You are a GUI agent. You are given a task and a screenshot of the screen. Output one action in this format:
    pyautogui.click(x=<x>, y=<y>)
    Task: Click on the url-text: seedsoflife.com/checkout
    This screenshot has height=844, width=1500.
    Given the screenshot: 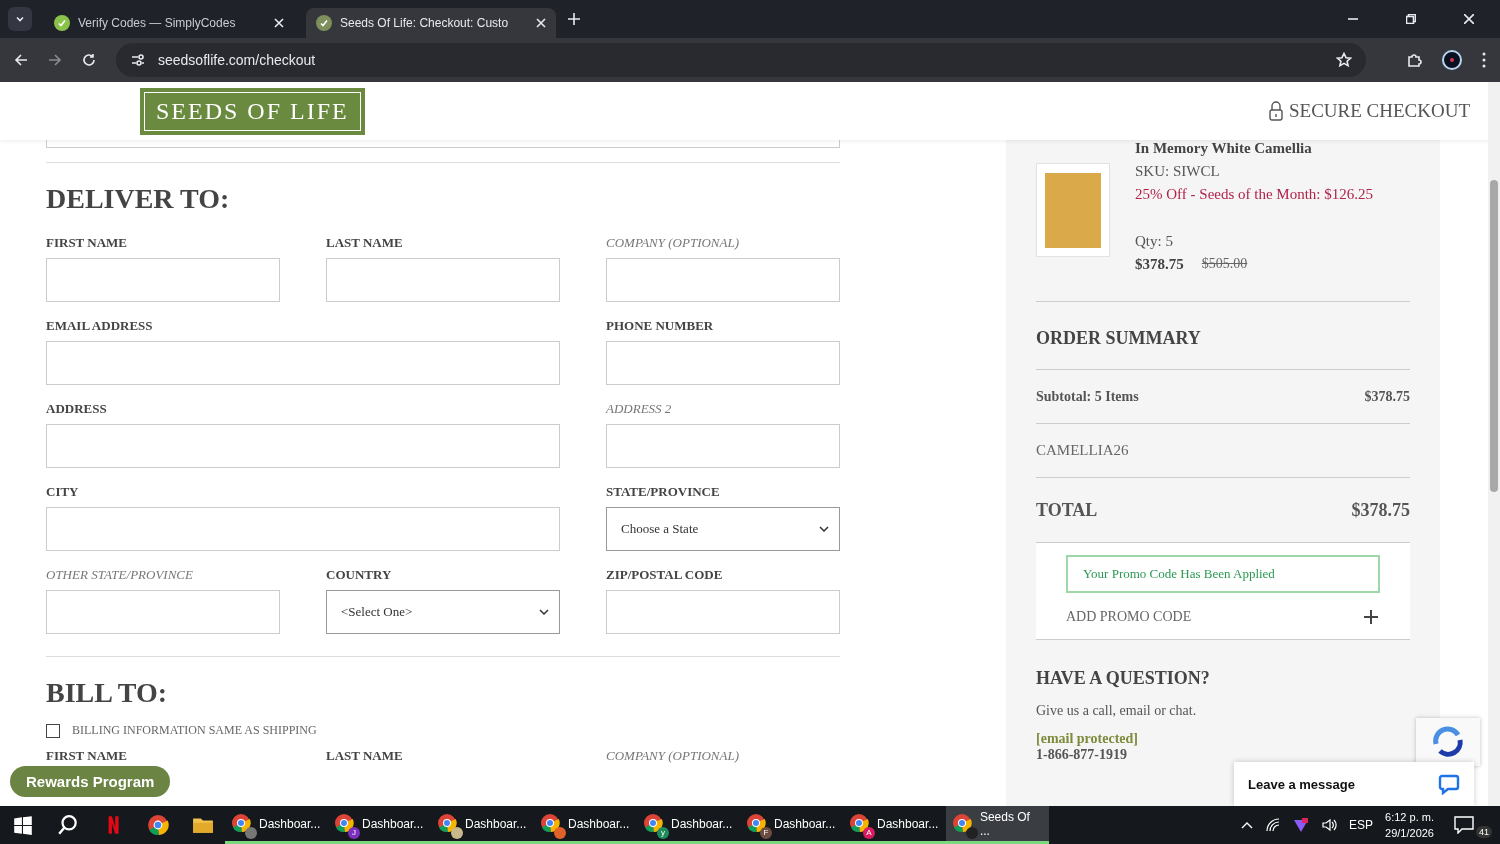 What is the action you would take?
    pyautogui.click(x=237, y=60)
    